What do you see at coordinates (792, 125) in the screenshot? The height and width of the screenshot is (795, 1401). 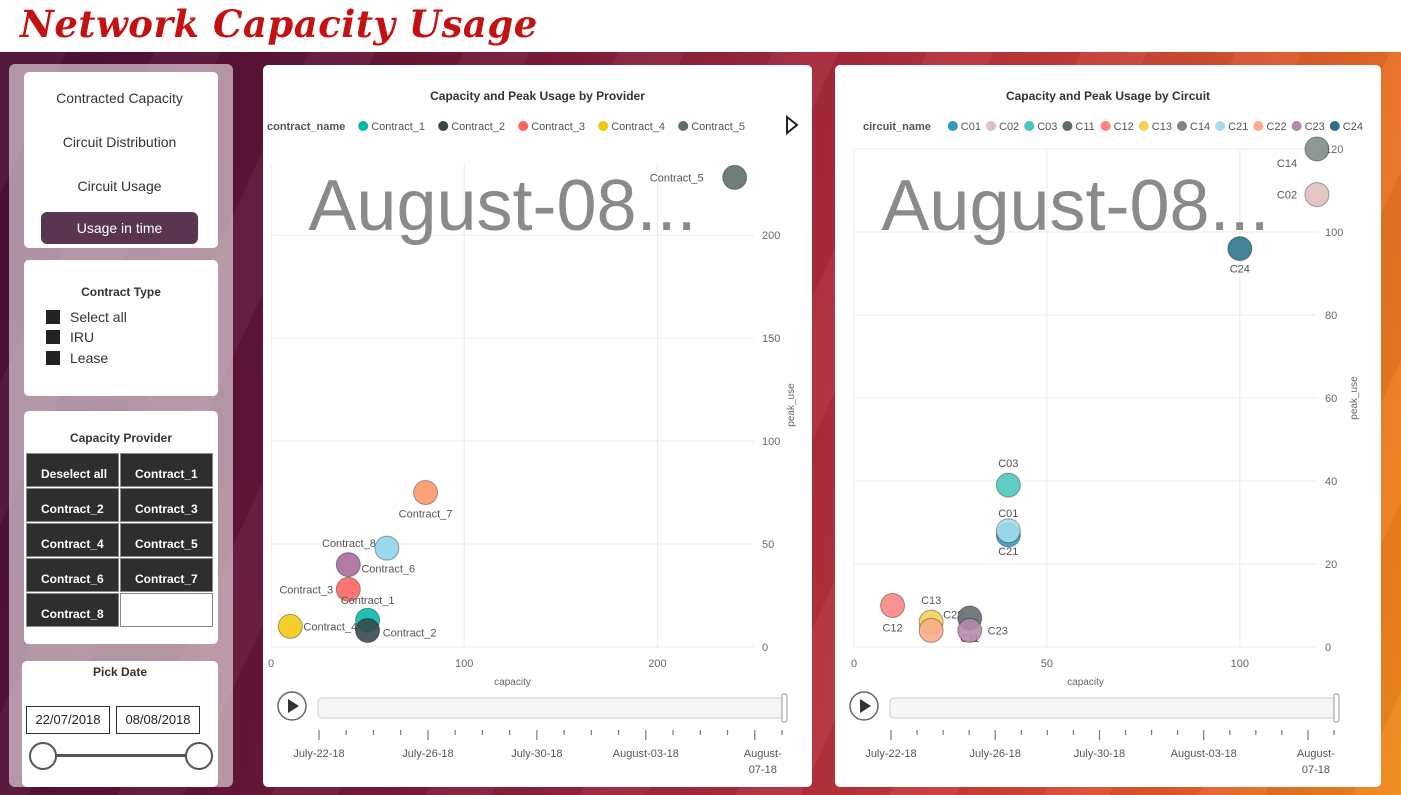 I see `legend-next-arrow-icon` at bounding box center [792, 125].